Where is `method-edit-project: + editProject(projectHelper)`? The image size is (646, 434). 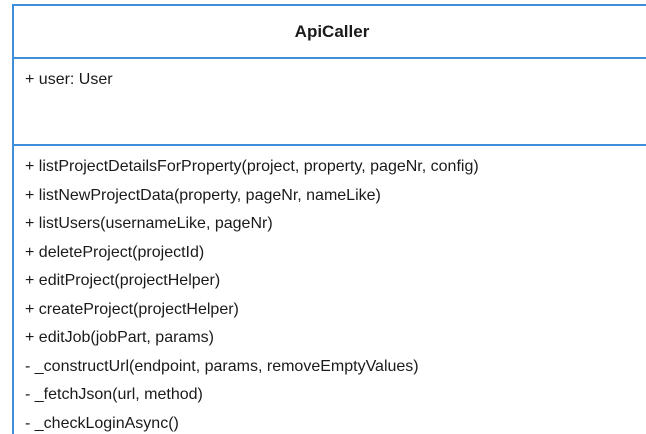 method-edit-project: + editProject(projectHelper) is located at coordinates (123, 280).